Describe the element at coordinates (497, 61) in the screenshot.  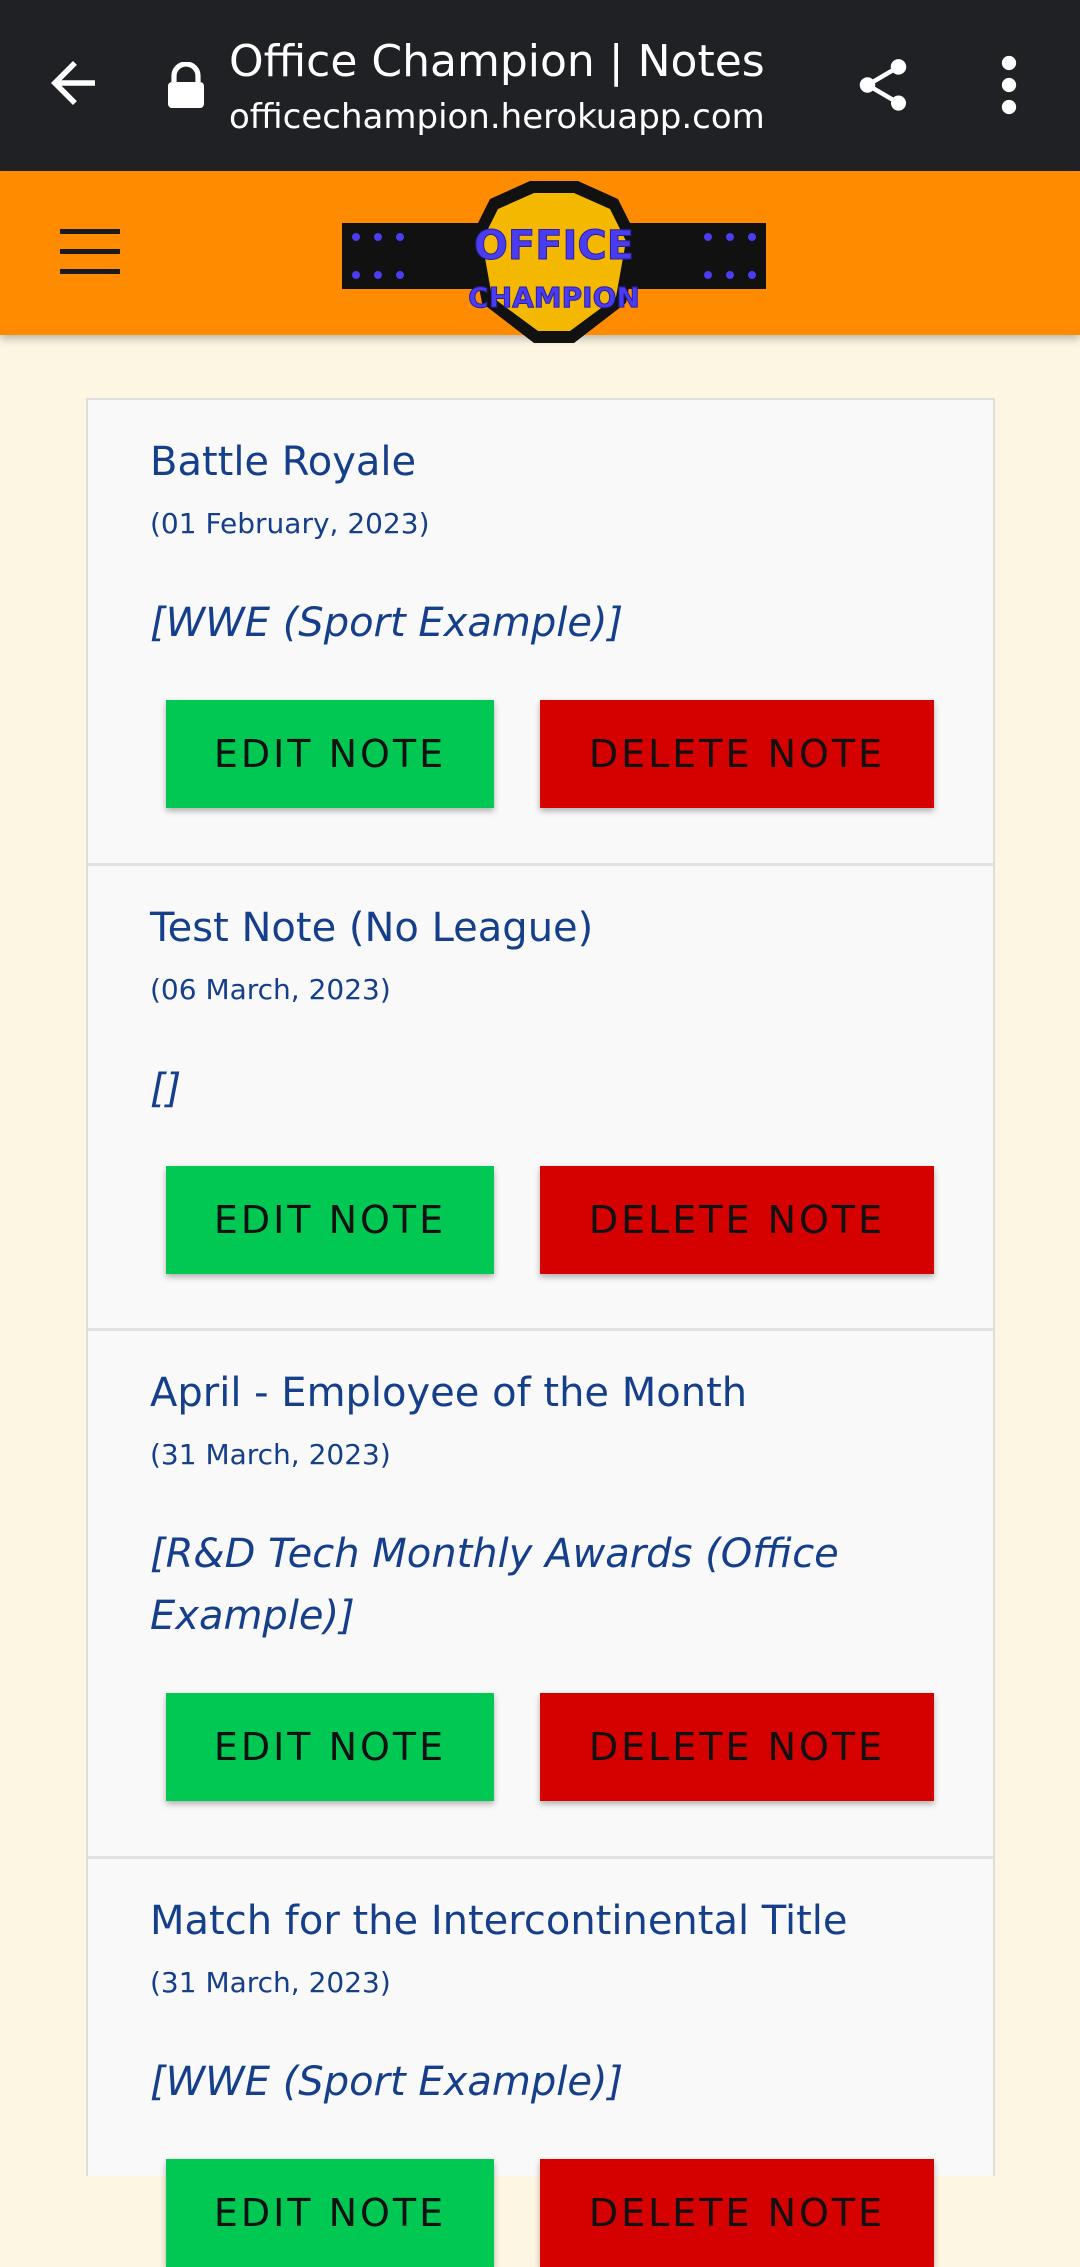
I see `page-title: Office Champion | Notes` at that location.